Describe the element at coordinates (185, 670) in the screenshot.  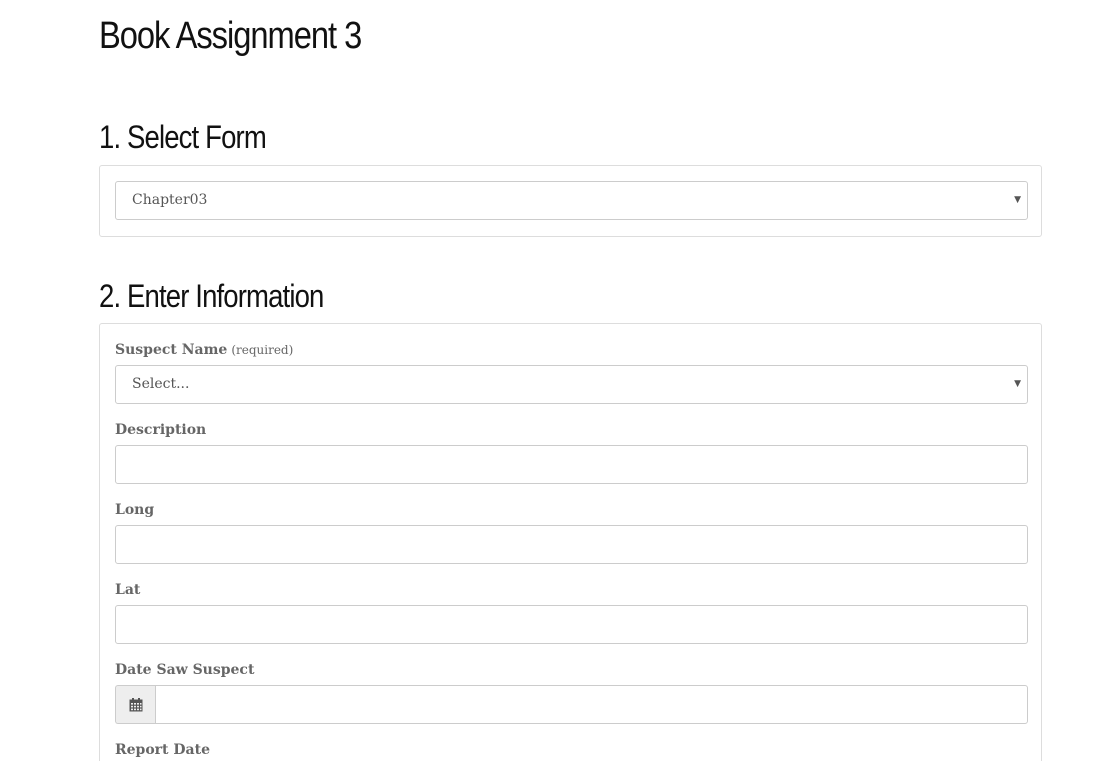
I see `date-saw-suspect-label: Date Saw Suspect` at that location.